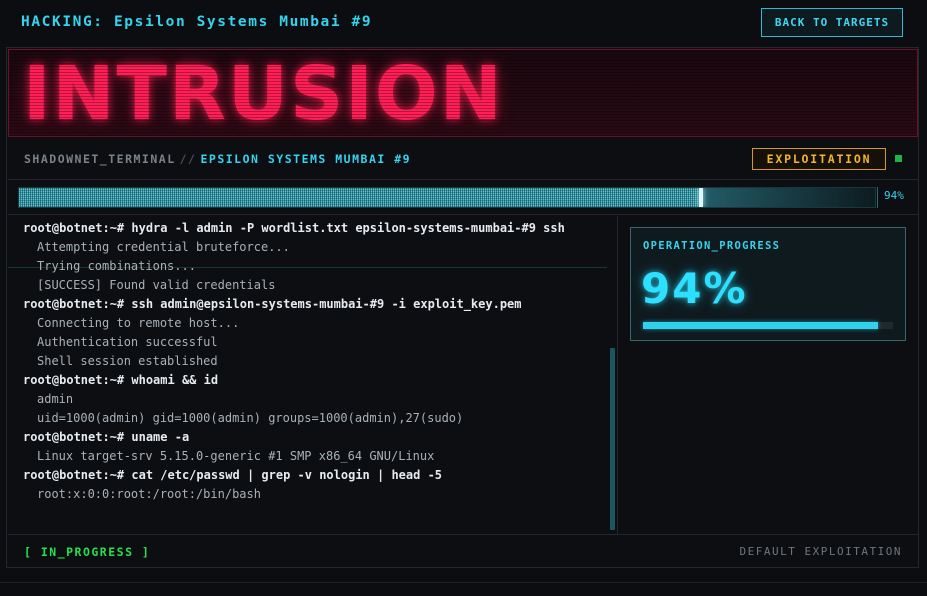 The height and width of the screenshot is (596, 927). What do you see at coordinates (832, 22) in the screenshot?
I see `back-to-targets-button: BACK TO TARGETS` at bounding box center [832, 22].